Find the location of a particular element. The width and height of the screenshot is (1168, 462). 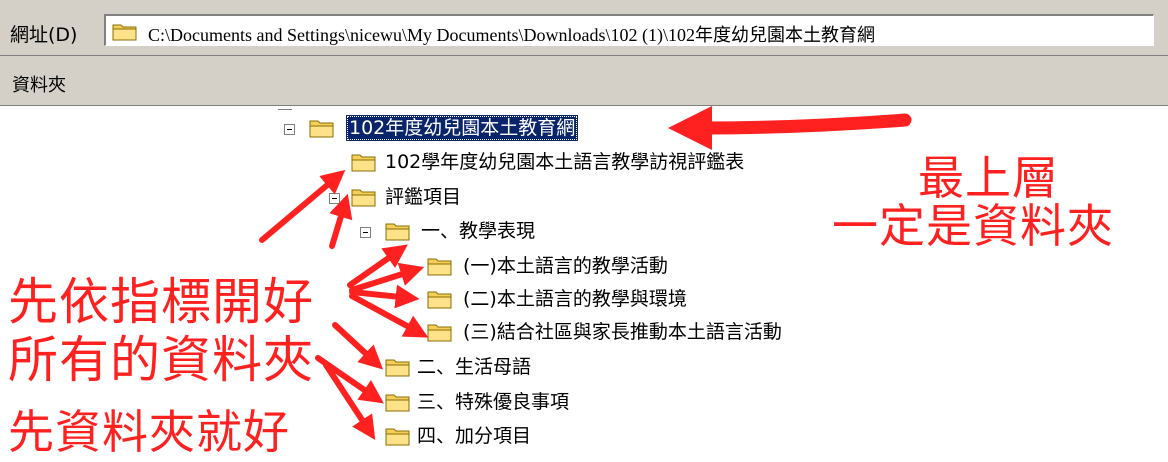

annotation-left-line3: 先資料夾就好 is located at coordinates (149, 432).